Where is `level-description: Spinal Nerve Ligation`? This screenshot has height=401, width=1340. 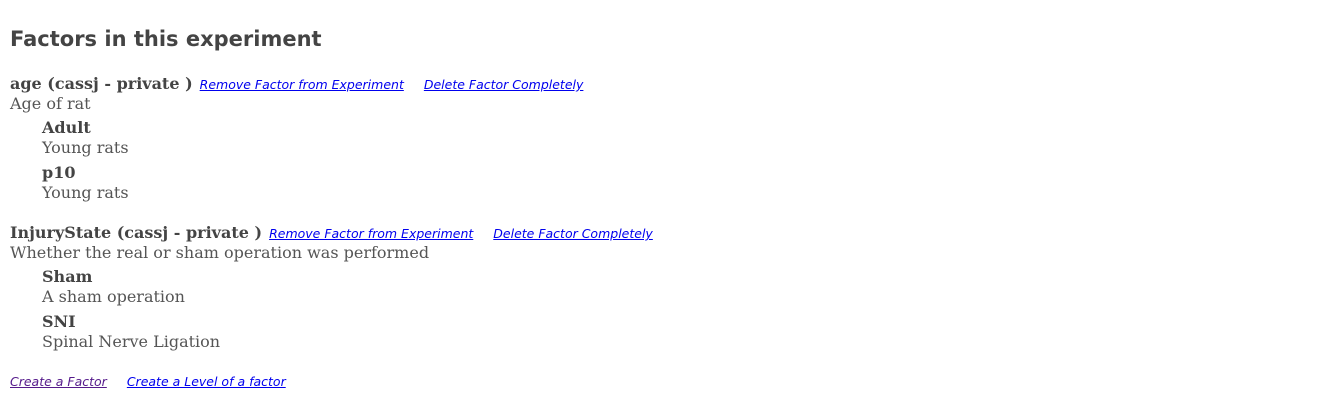 level-description: Spinal Nerve Ligation is located at coordinates (131, 341).